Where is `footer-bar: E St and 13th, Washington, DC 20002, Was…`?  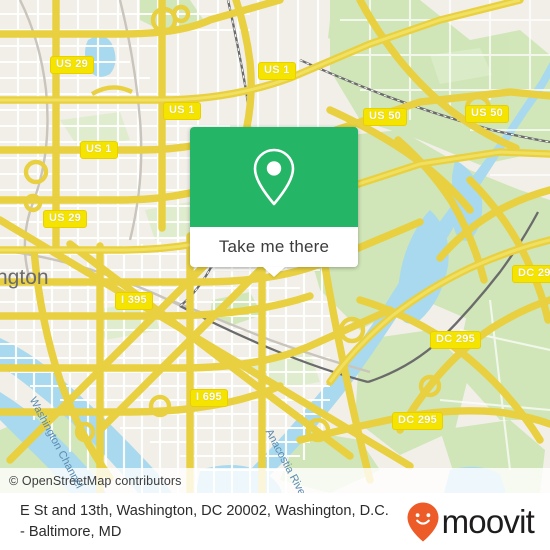
footer-bar: E St and 13th, Washington, DC 20002, Was… is located at coordinates (275, 521).